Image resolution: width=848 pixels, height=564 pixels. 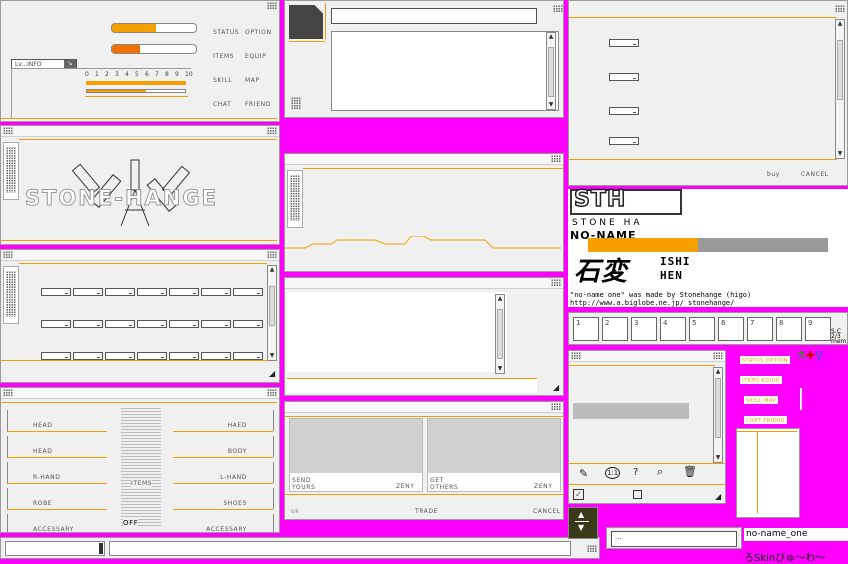 I want to click on chat-log-input, so click(x=412, y=385).